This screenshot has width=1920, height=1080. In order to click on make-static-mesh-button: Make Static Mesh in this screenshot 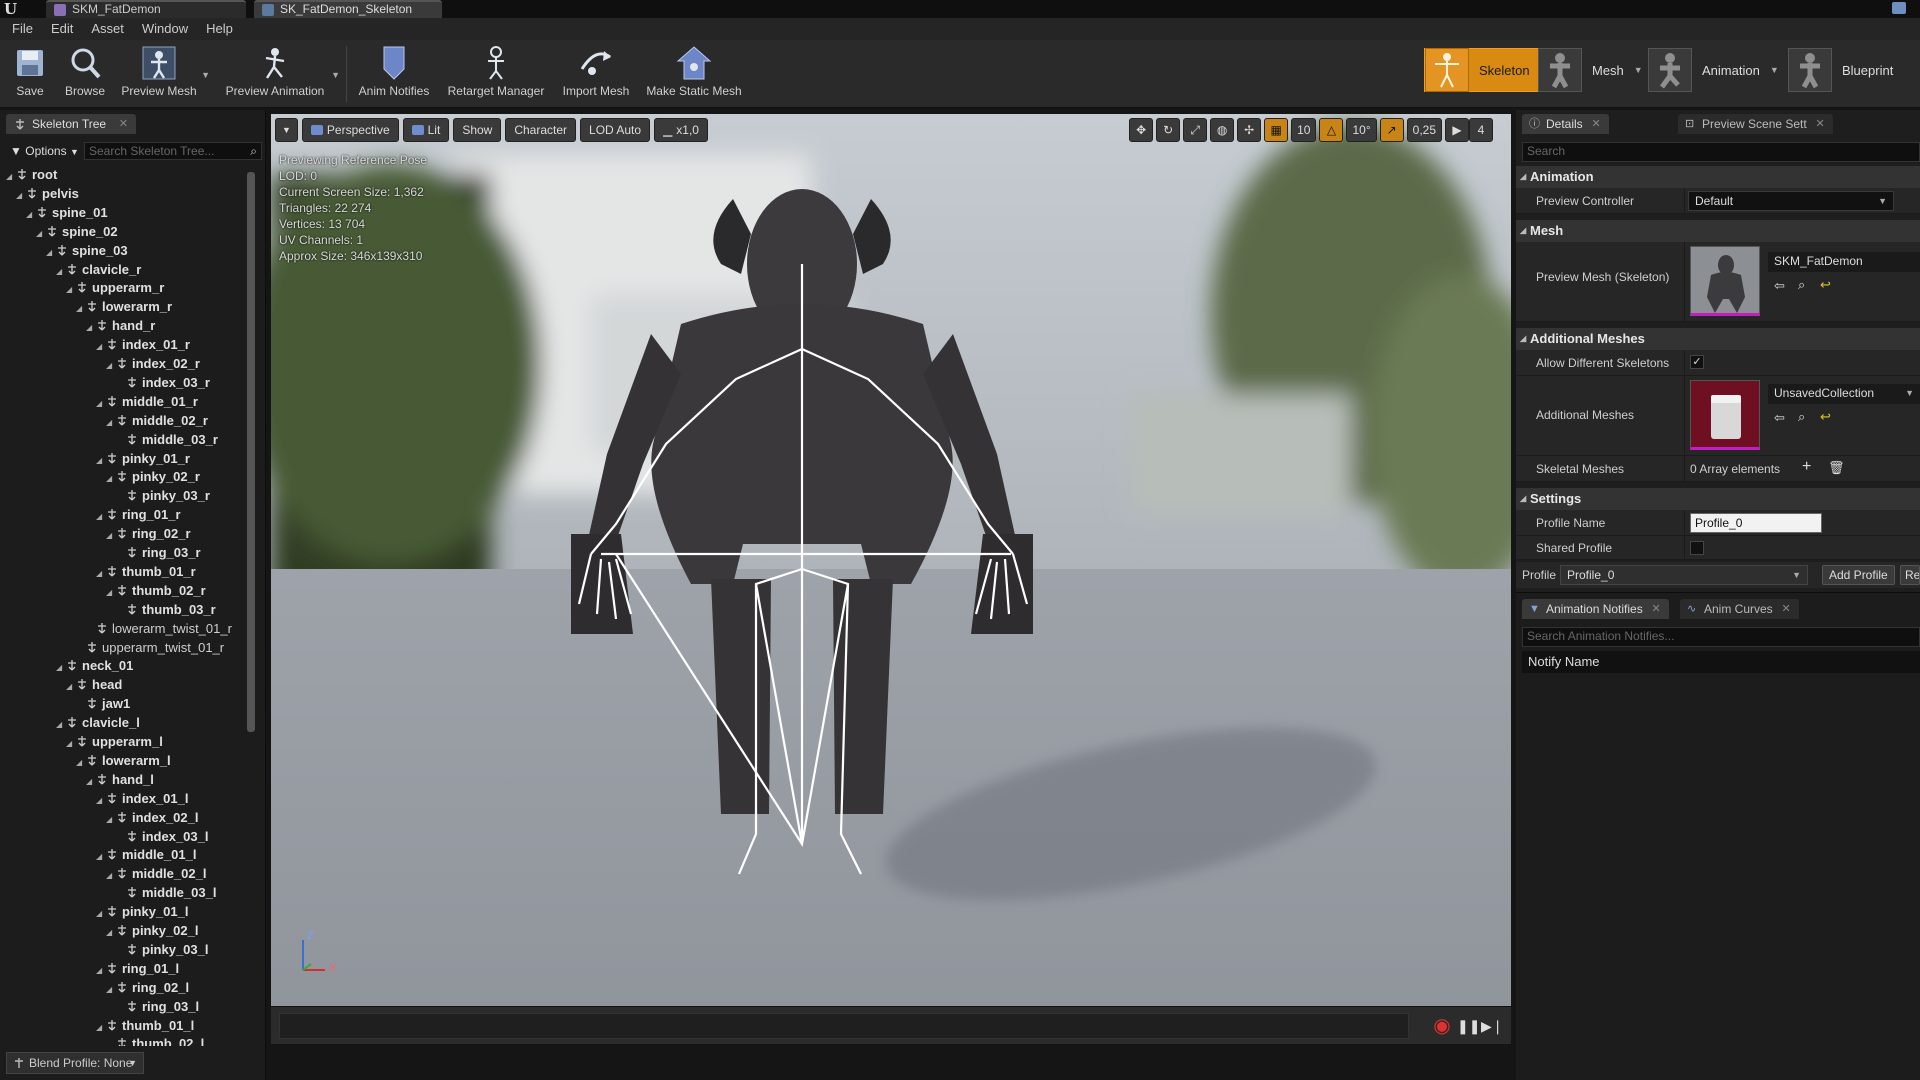, I will do `click(694, 74)`.